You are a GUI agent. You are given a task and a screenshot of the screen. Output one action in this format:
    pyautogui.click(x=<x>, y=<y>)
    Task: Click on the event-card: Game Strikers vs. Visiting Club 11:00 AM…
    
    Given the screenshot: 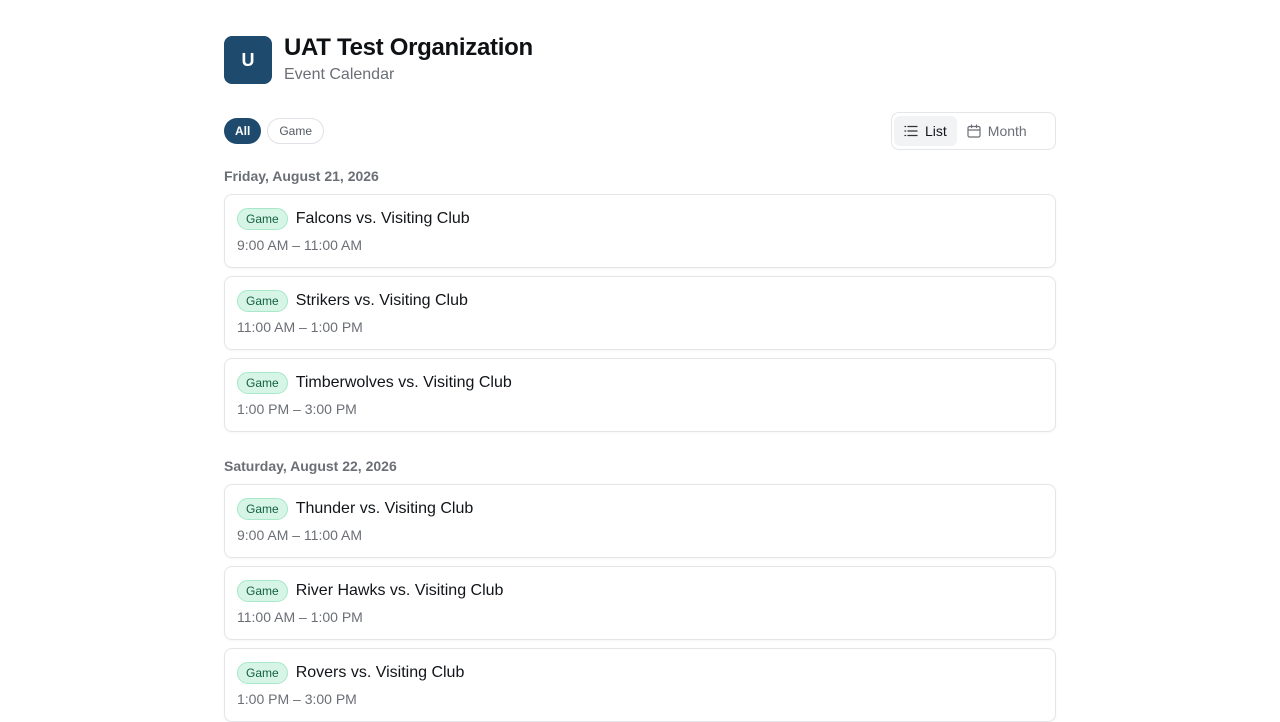 What is the action you would take?
    pyautogui.click(x=640, y=313)
    